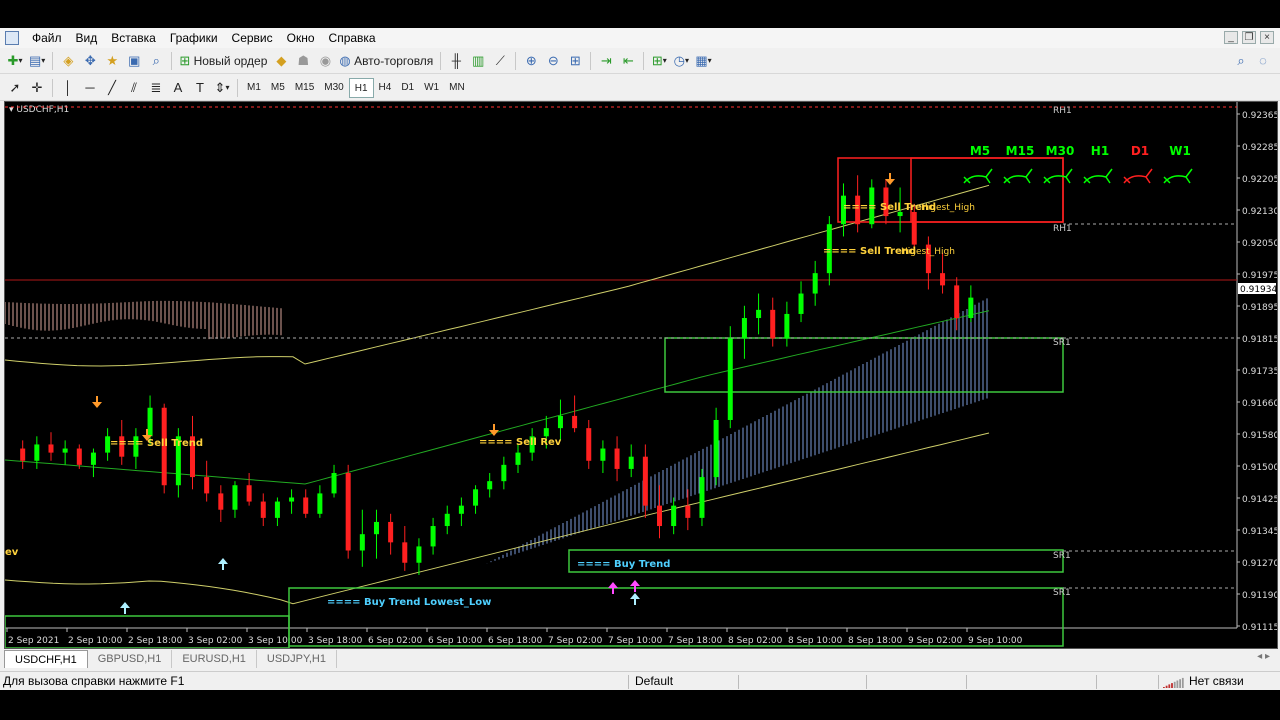 This screenshot has height=720, width=1280. Describe the element at coordinates (133, 38) in the screenshot. I see `menu-insert: Вставка` at that location.